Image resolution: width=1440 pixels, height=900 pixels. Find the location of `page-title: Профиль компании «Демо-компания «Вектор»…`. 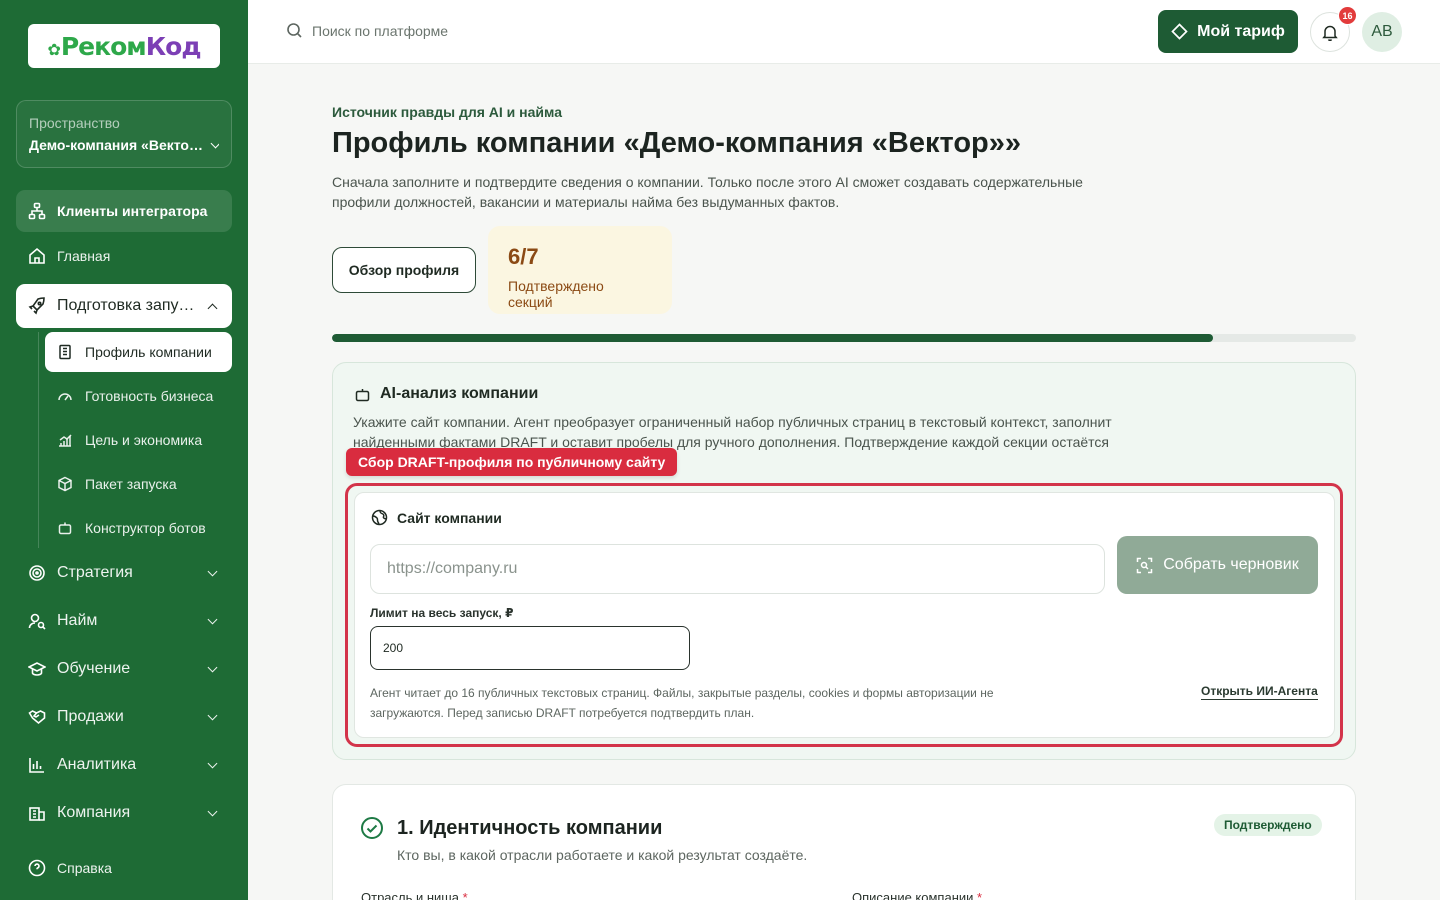

page-title: Профиль компании «Демо-компания «Вектор»… is located at coordinates (677, 143).